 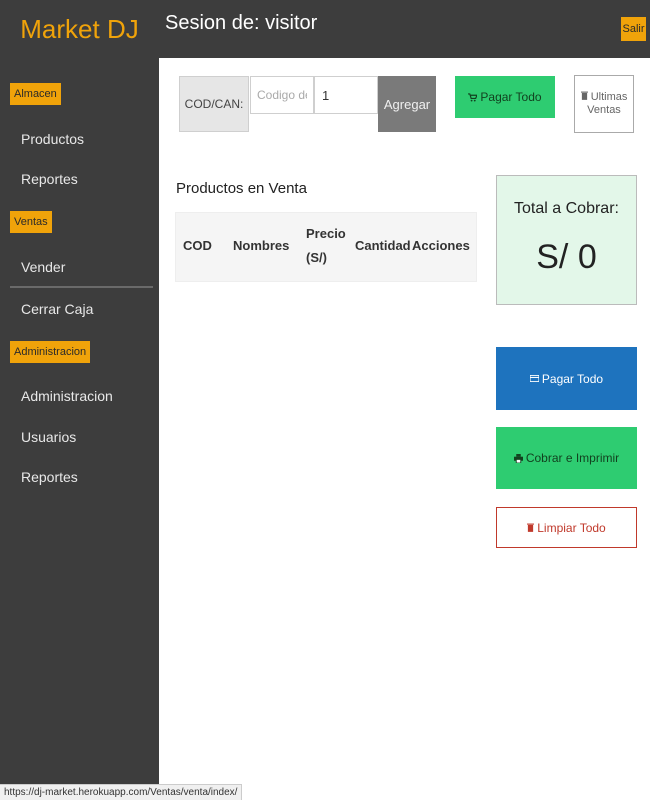 What do you see at coordinates (31, 222) in the screenshot?
I see `section-badge-ventas: Ventas` at bounding box center [31, 222].